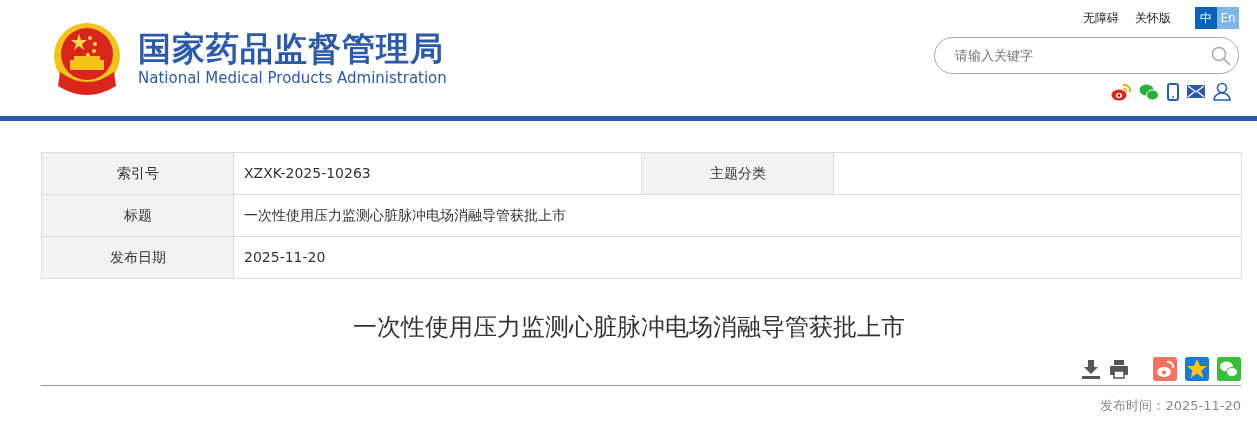  I want to click on wechat-icon, so click(1149, 91).